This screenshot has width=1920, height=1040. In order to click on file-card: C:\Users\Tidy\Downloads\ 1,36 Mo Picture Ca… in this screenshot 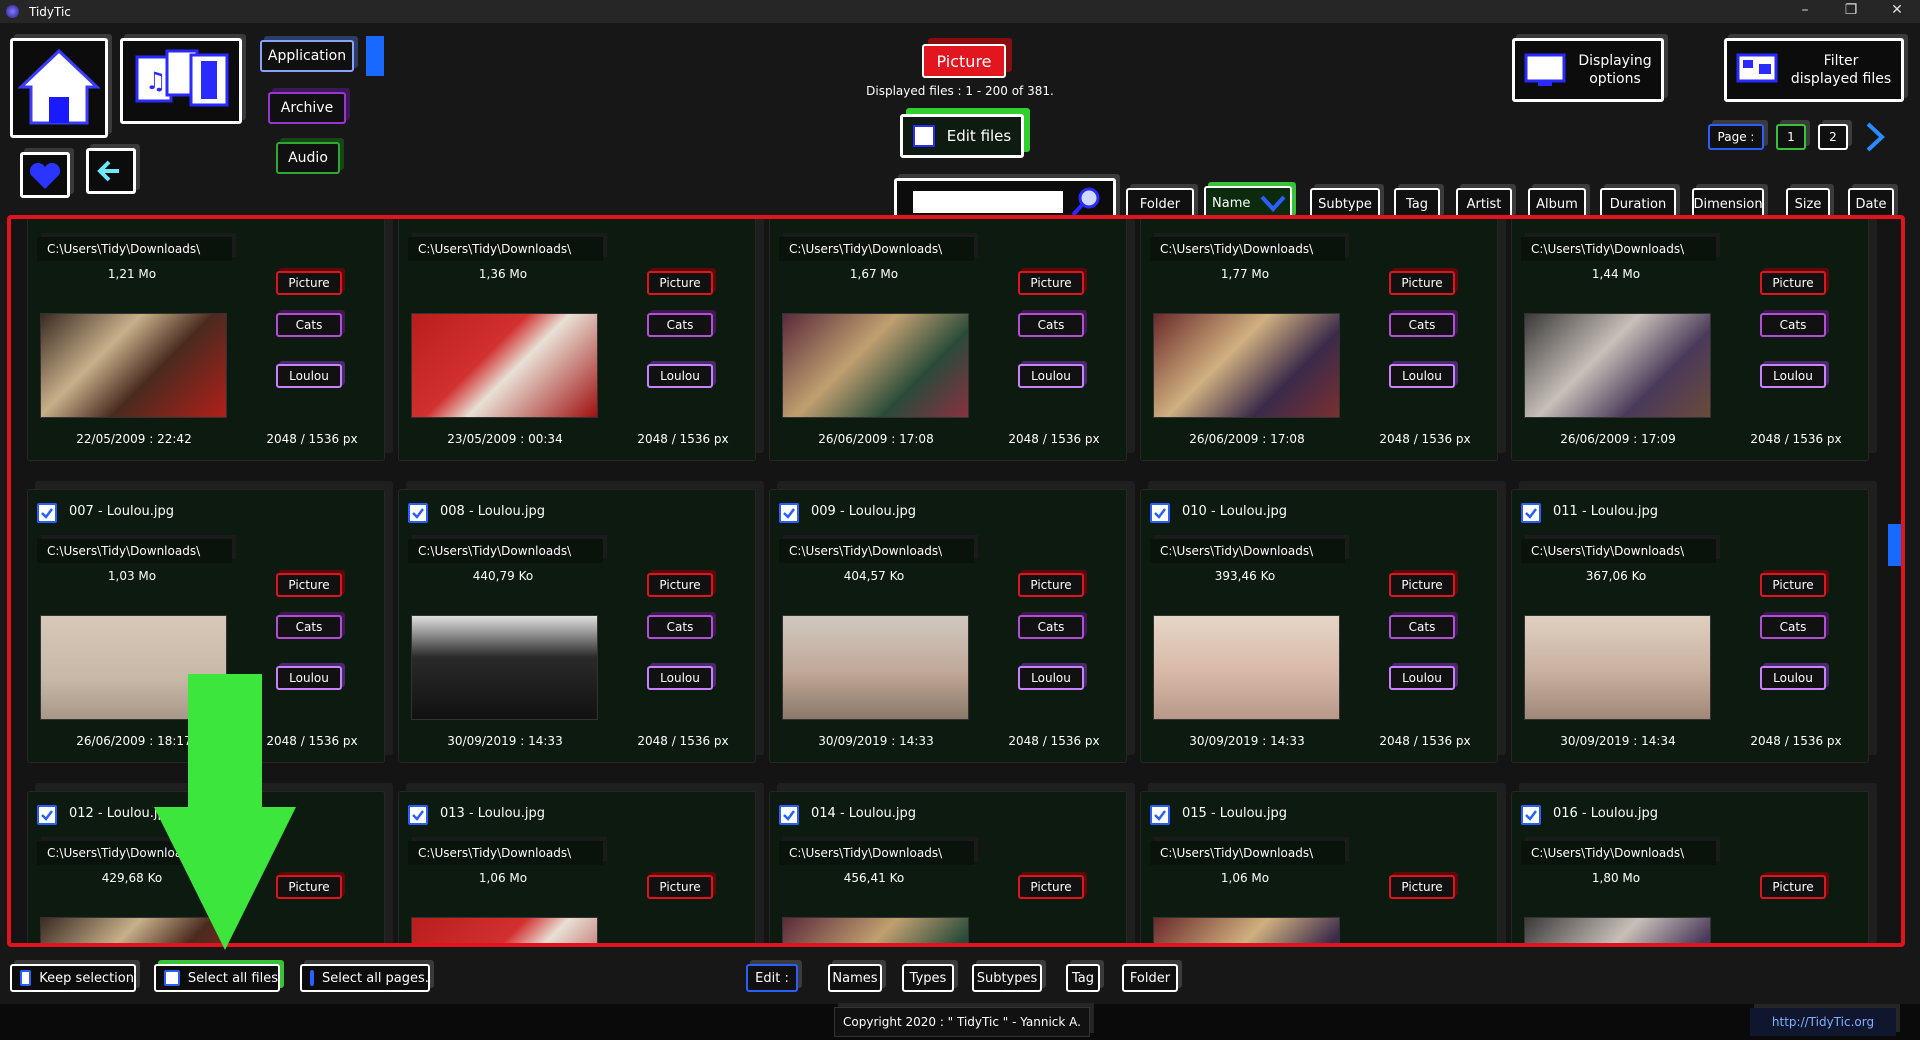, I will do `click(577, 340)`.